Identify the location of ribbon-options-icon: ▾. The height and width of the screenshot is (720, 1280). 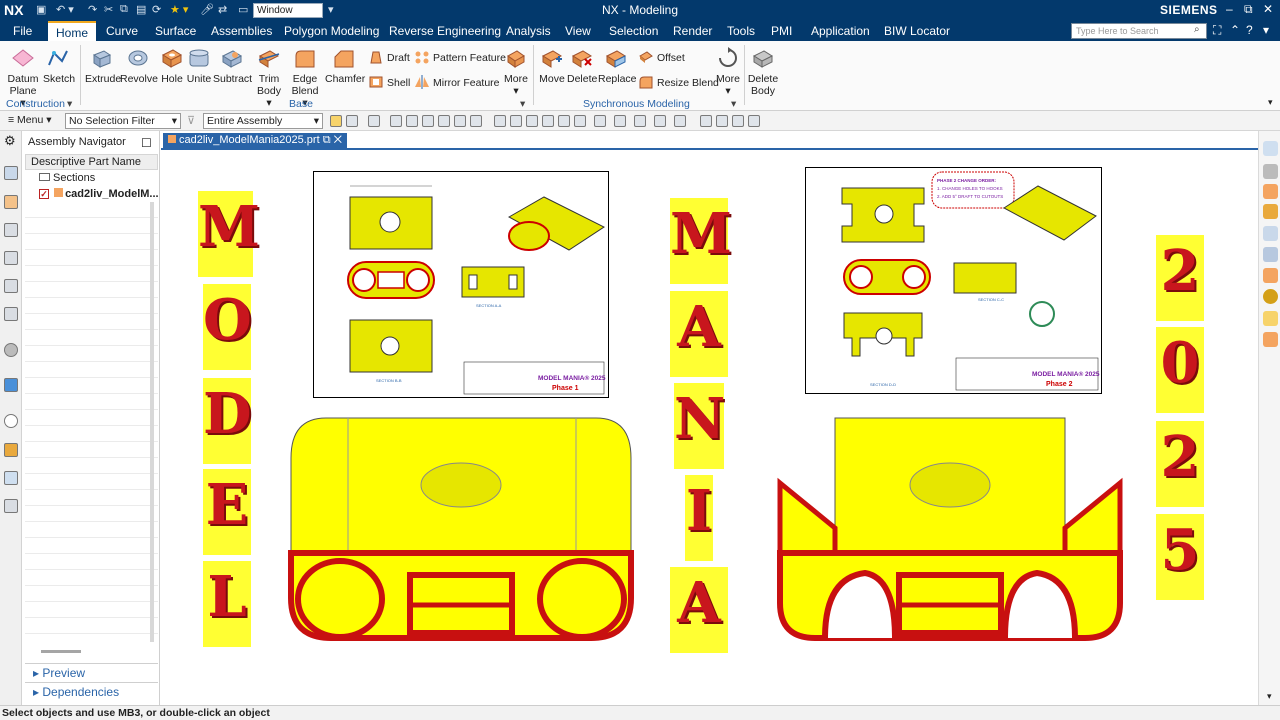
(1270, 102).